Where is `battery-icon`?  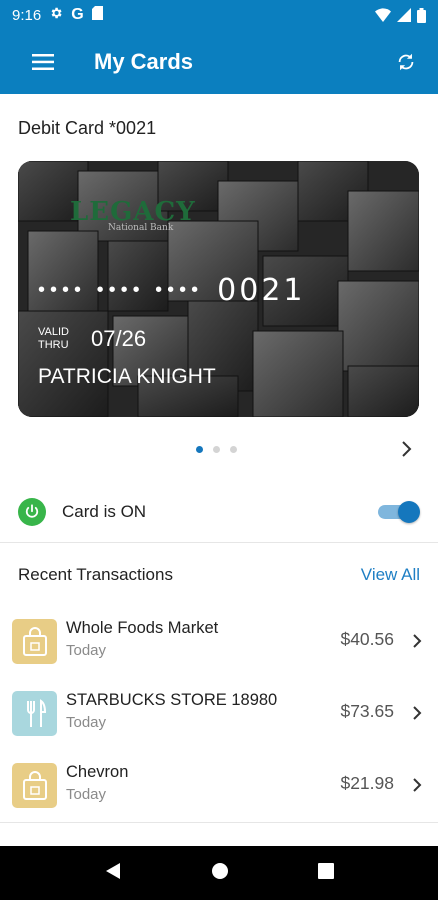
battery-icon is located at coordinates (421, 15).